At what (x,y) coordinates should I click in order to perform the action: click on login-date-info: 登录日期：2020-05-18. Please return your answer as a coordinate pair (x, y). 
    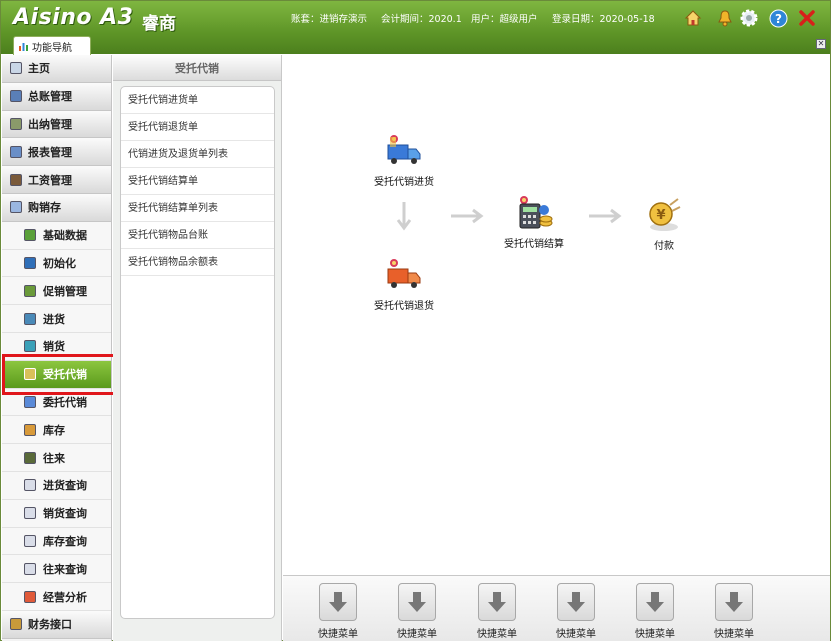
    Looking at the image, I should click on (603, 19).